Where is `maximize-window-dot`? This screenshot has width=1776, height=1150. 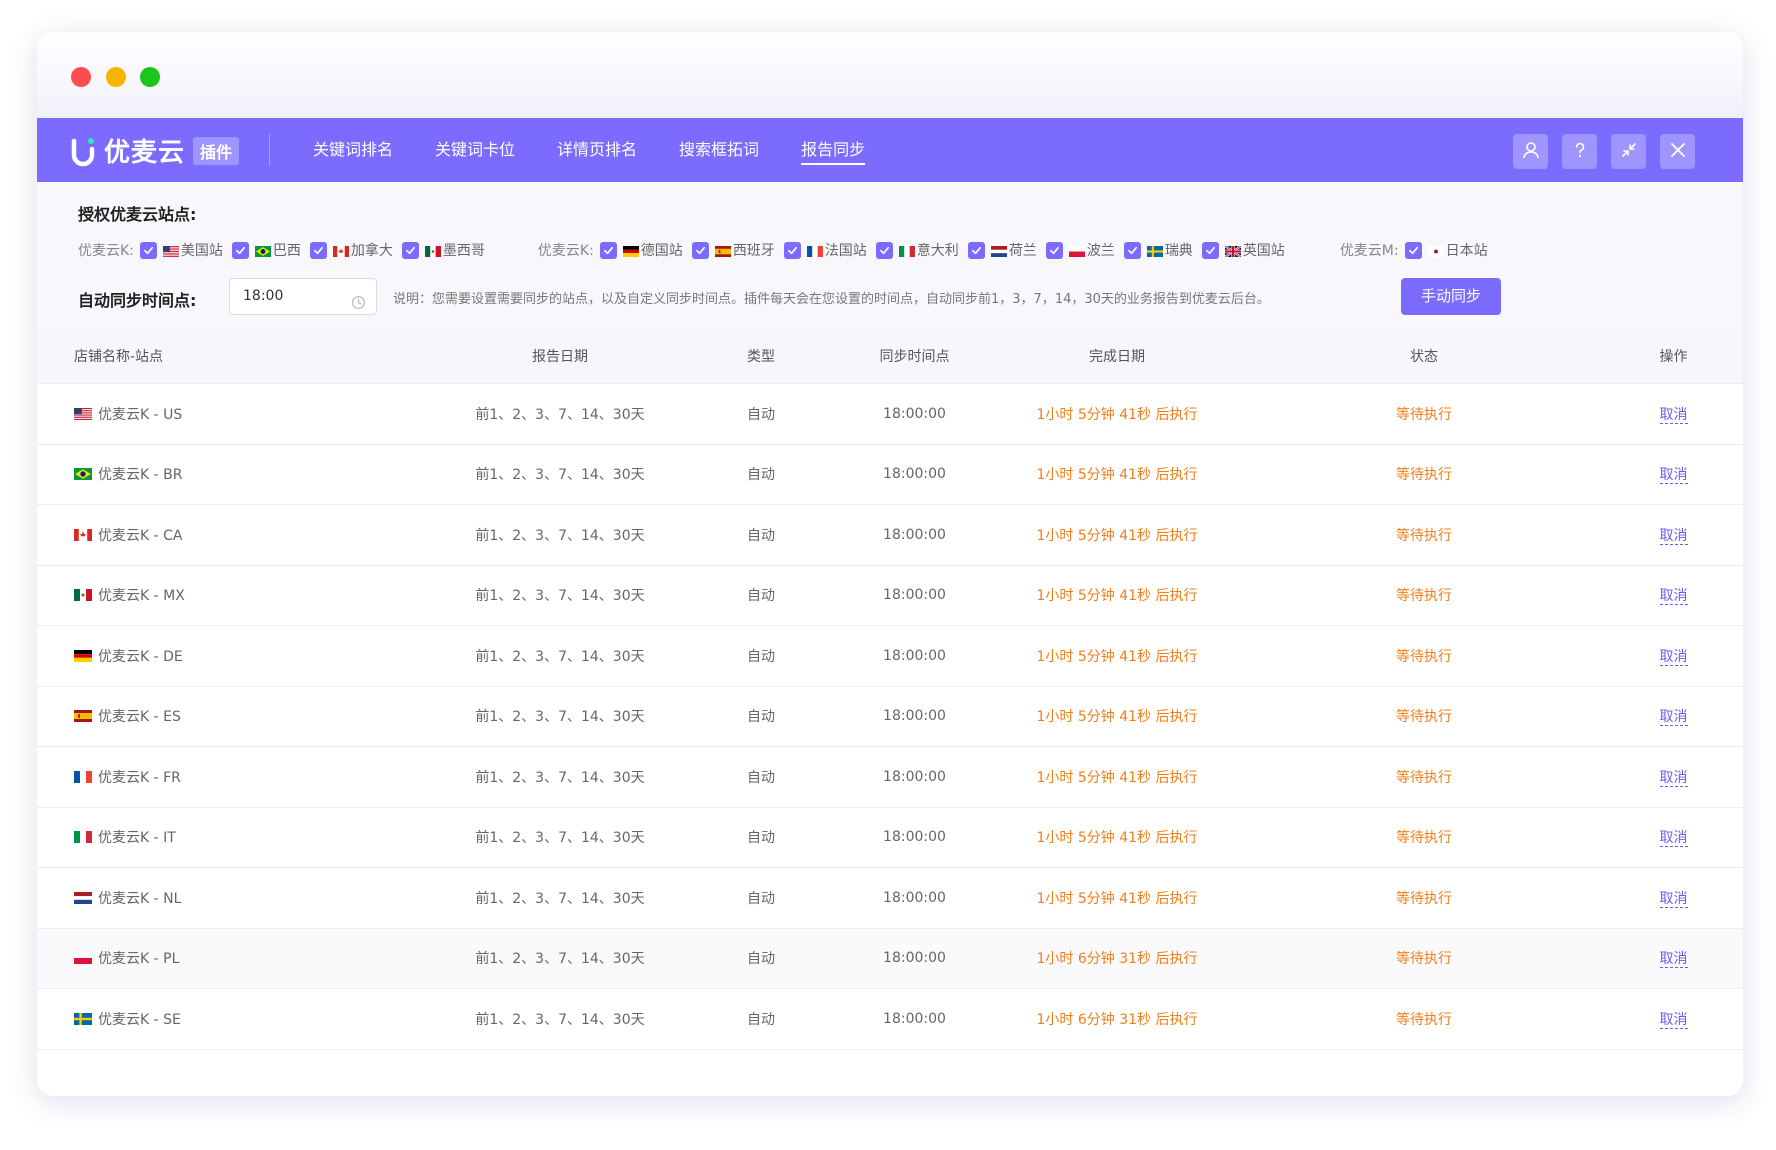
maximize-window-dot is located at coordinates (150, 77).